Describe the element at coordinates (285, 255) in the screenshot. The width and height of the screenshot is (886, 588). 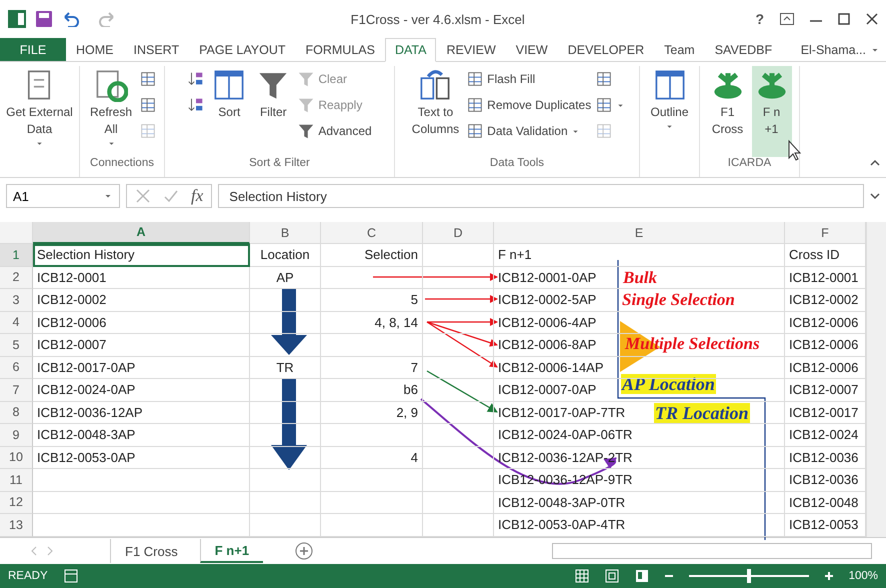
I see `table-cell: Location` at that location.